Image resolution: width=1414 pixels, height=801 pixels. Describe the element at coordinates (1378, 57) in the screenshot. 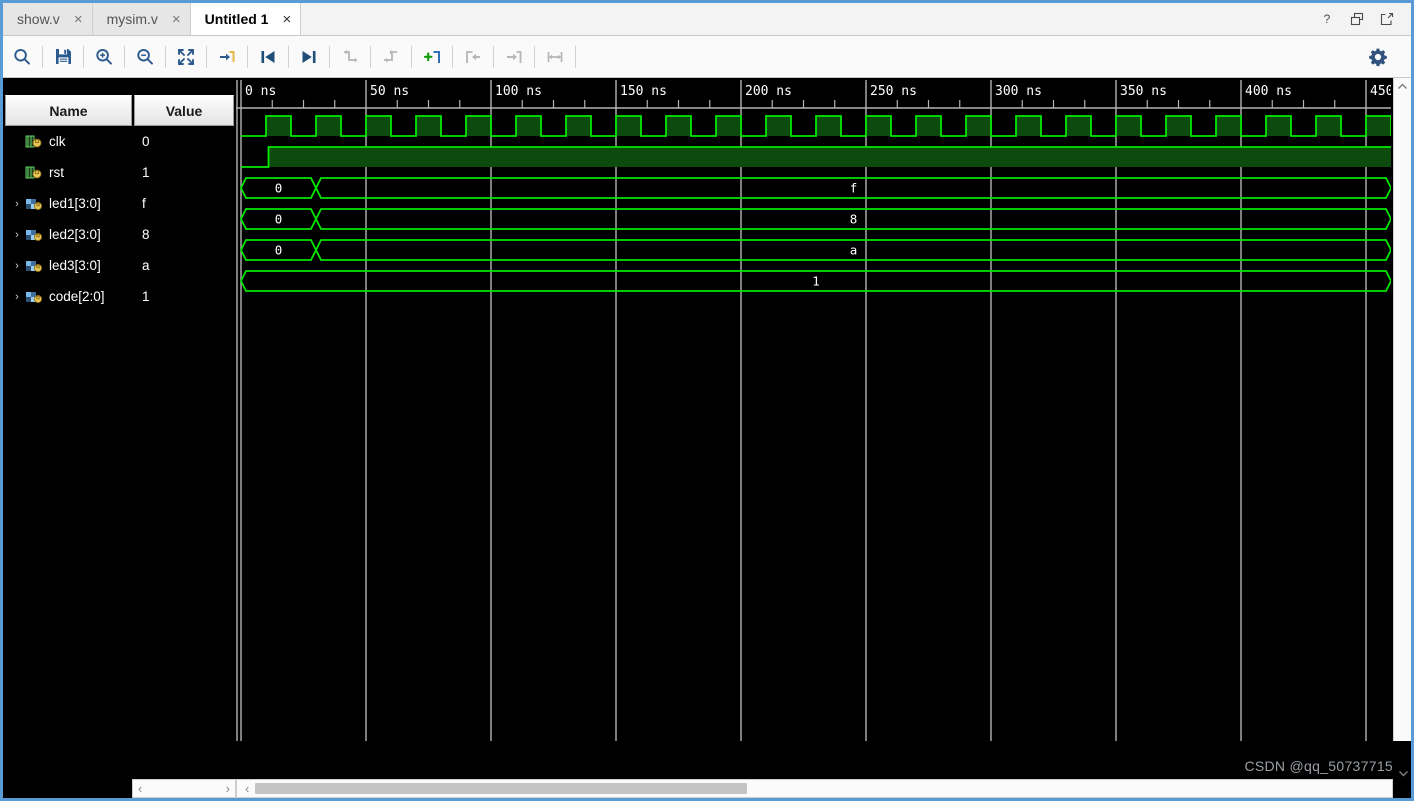

I see `settings-button` at that location.